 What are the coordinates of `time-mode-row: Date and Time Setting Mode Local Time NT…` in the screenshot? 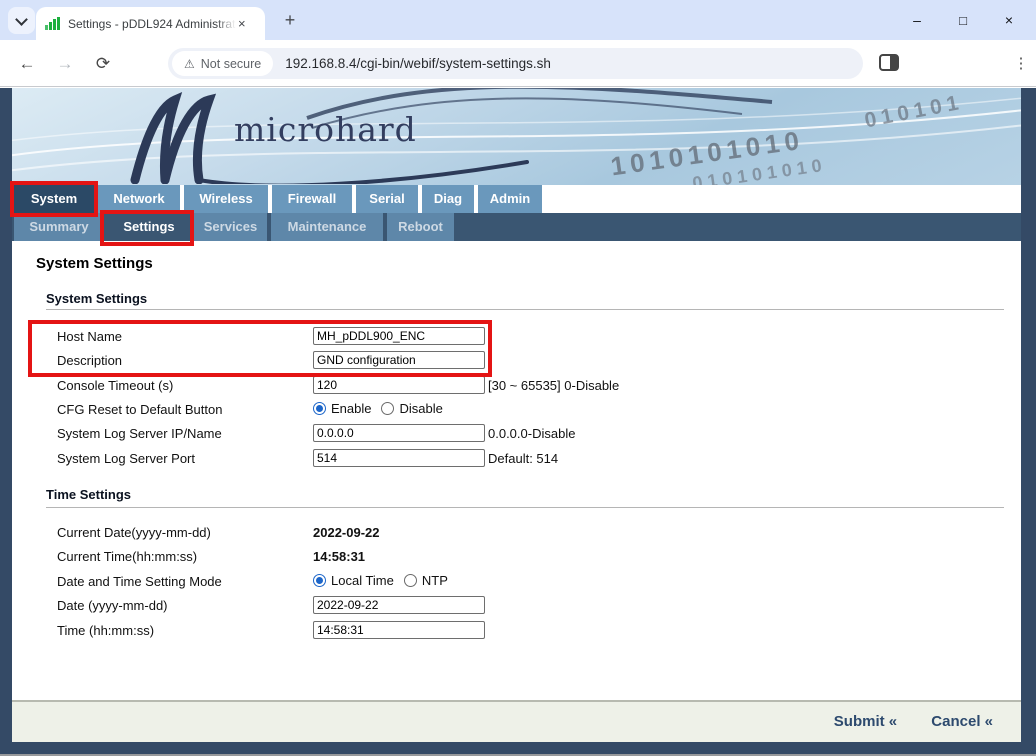 It's located at (527, 582).